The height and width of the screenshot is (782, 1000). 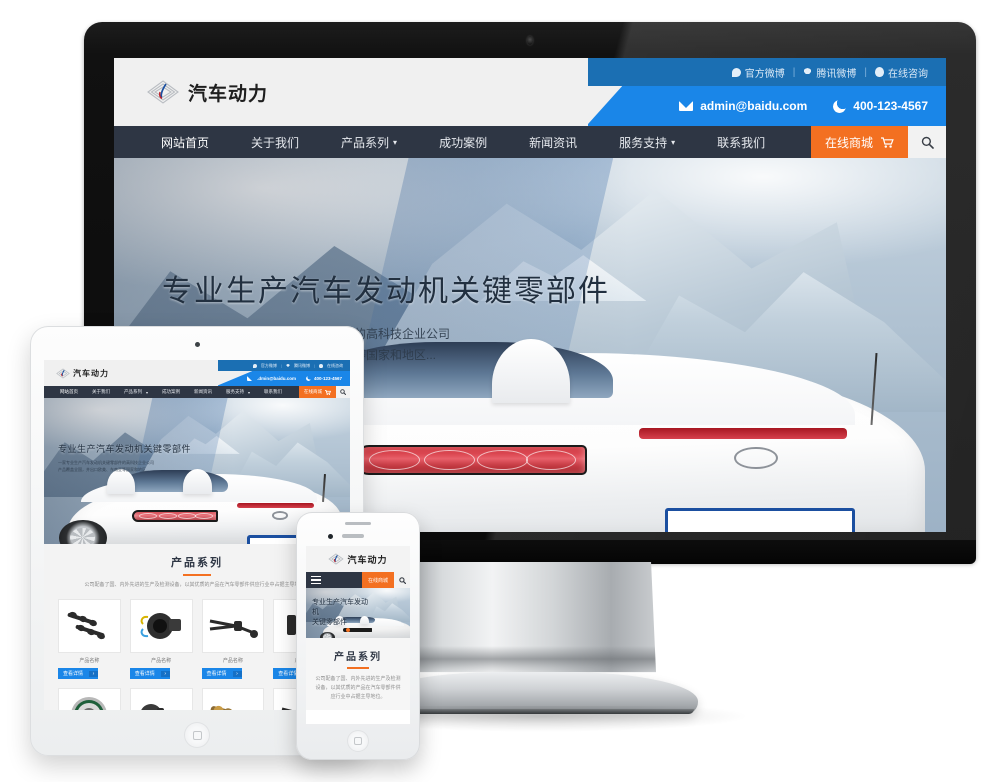 I want to click on taillight-lens, so click(x=148, y=515).